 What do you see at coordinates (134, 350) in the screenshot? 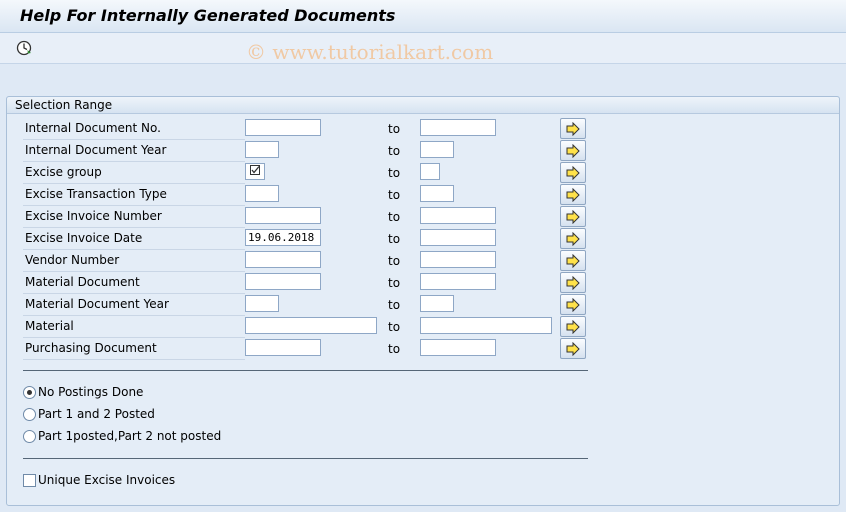
I see `field-label: Purchasing Document` at bounding box center [134, 350].